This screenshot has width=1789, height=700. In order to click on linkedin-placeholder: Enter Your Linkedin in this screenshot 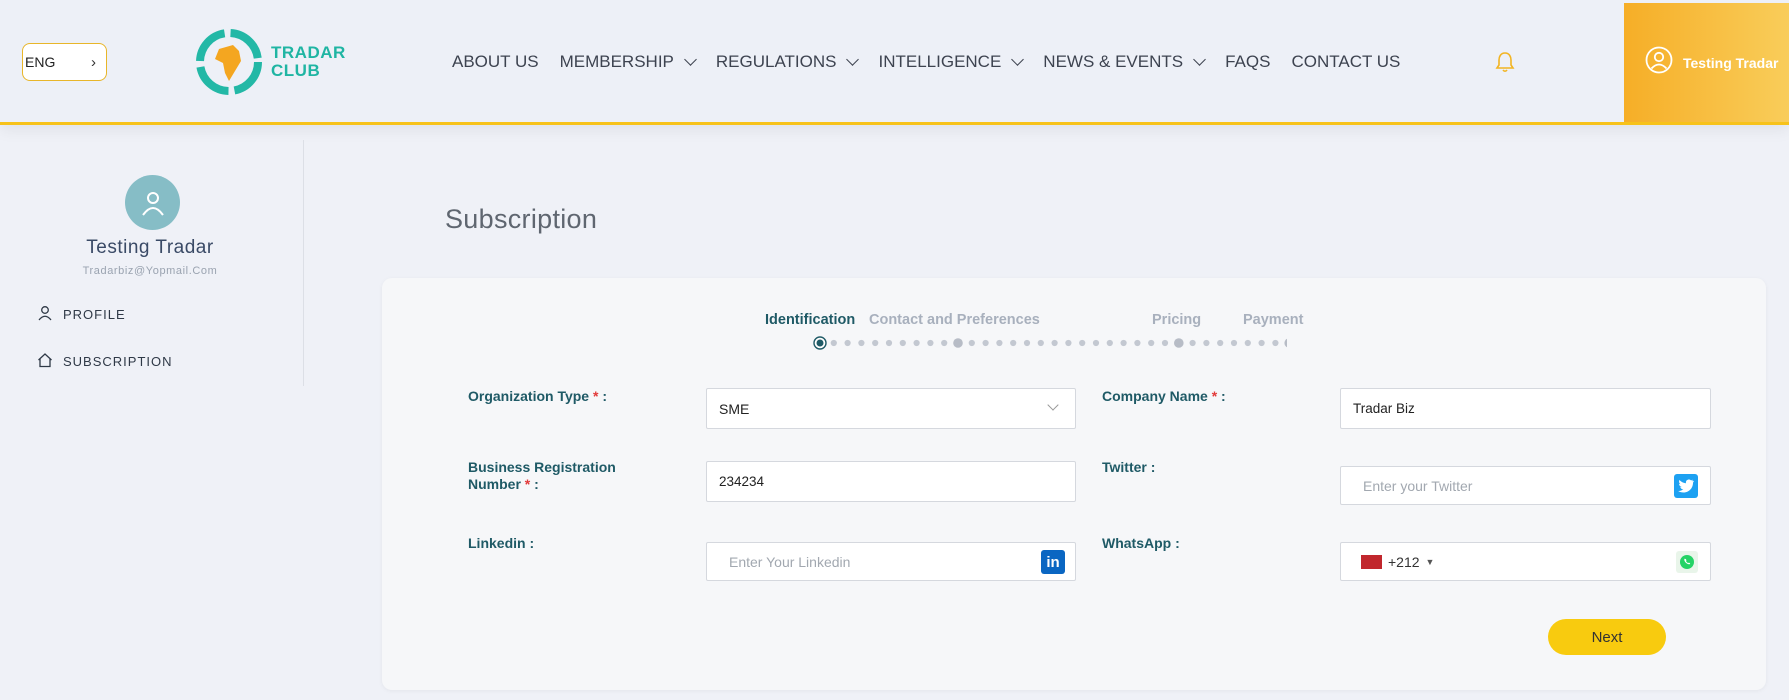, I will do `click(790, 561)`.